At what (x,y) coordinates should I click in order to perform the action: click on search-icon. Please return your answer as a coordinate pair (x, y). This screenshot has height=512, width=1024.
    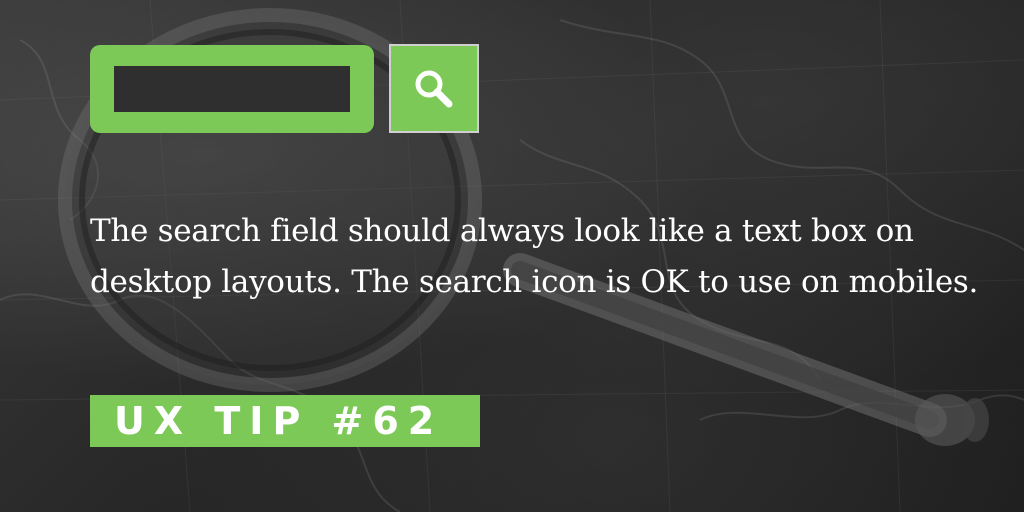
    Looking at the image, I should click on (434, 88).